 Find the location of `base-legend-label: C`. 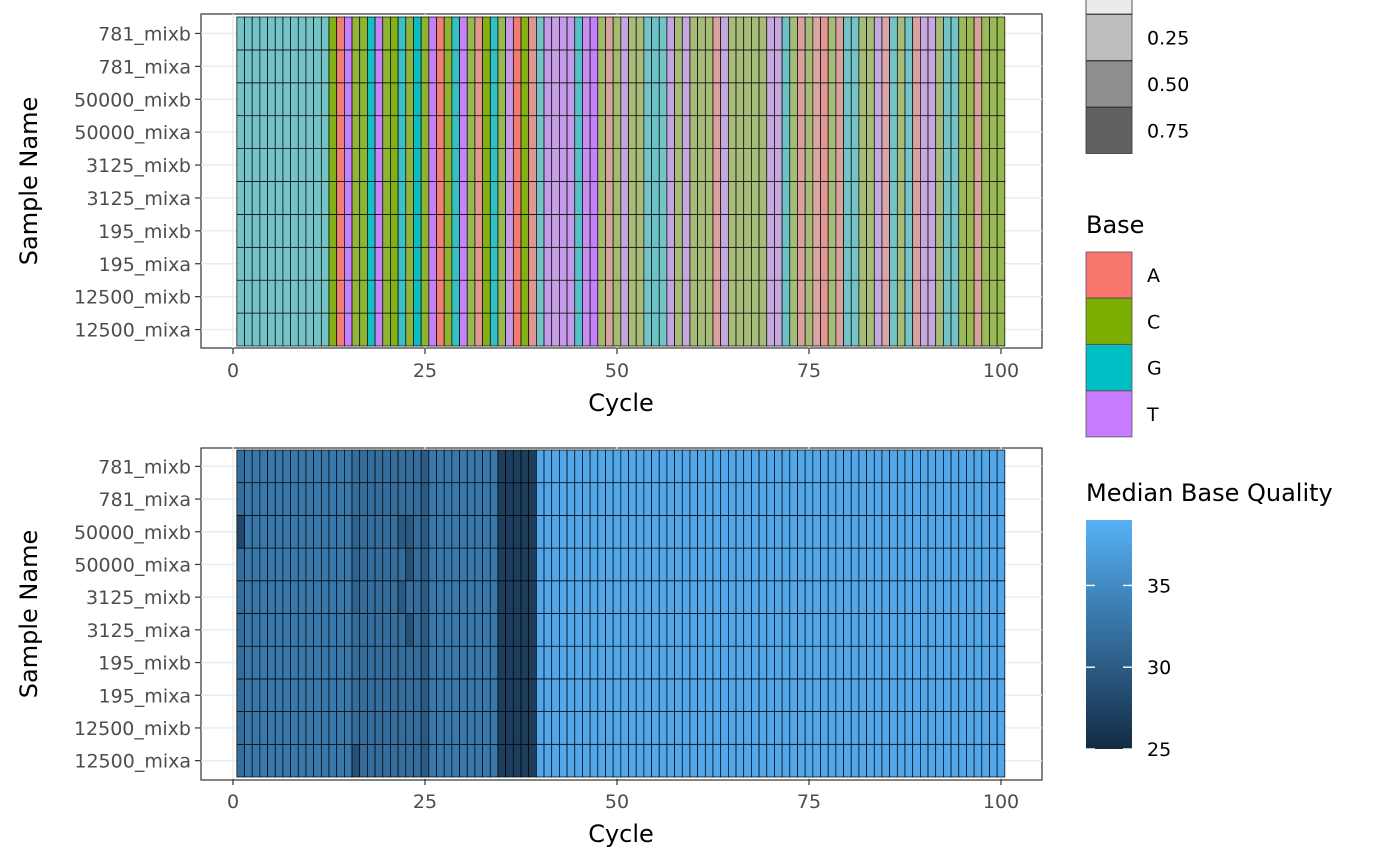

base-legend-label: C is located at coordinates (1153, 322).